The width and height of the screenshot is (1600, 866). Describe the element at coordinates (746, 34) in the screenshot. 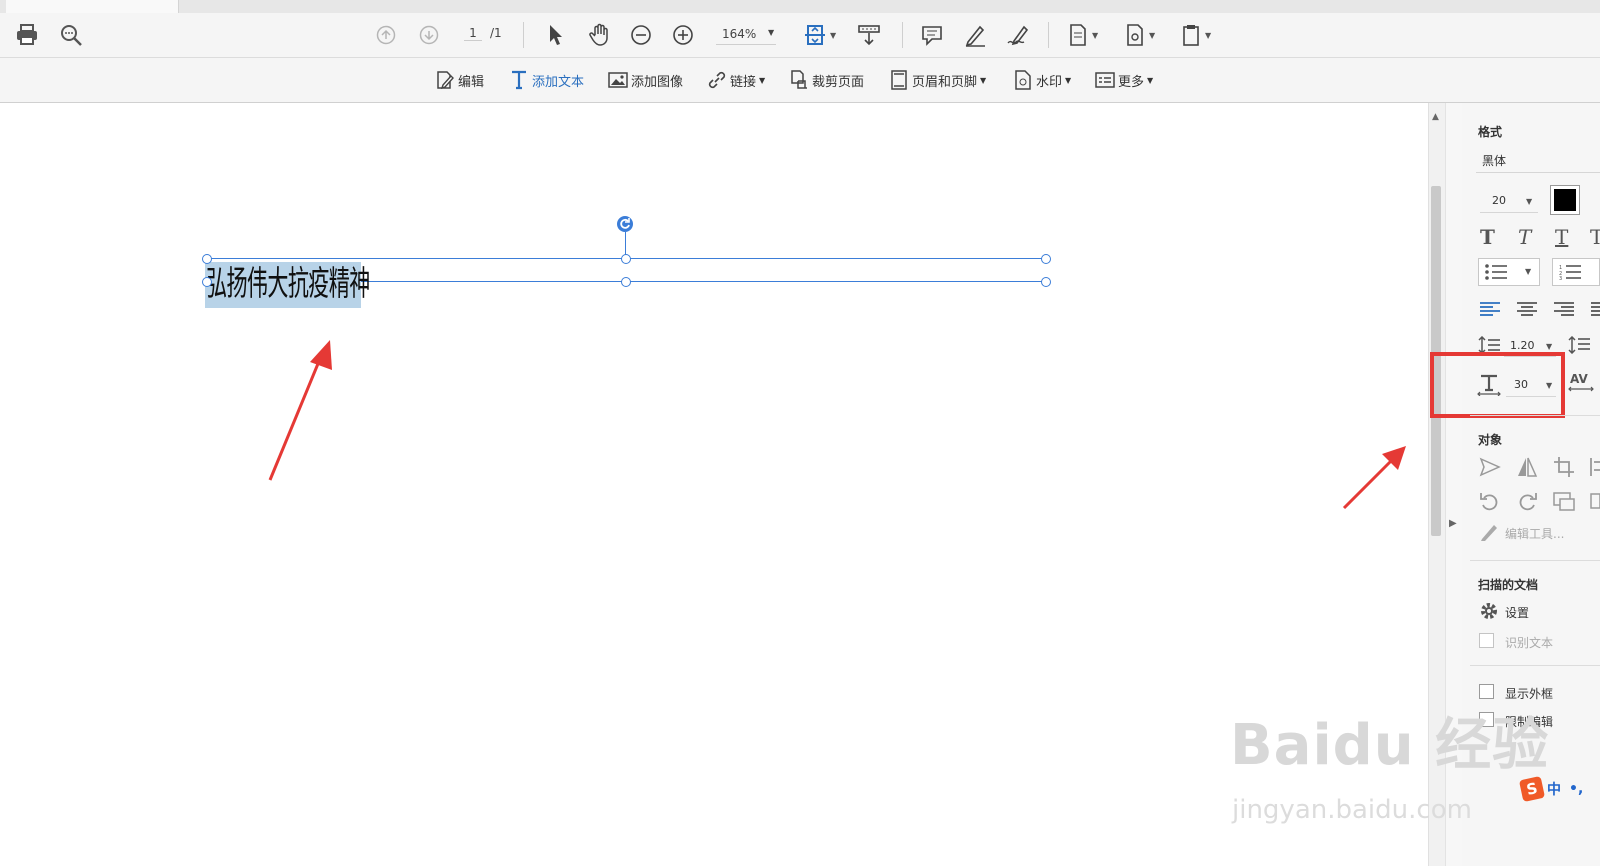

I see `zoom-level-select: 164% ▼` at that location.